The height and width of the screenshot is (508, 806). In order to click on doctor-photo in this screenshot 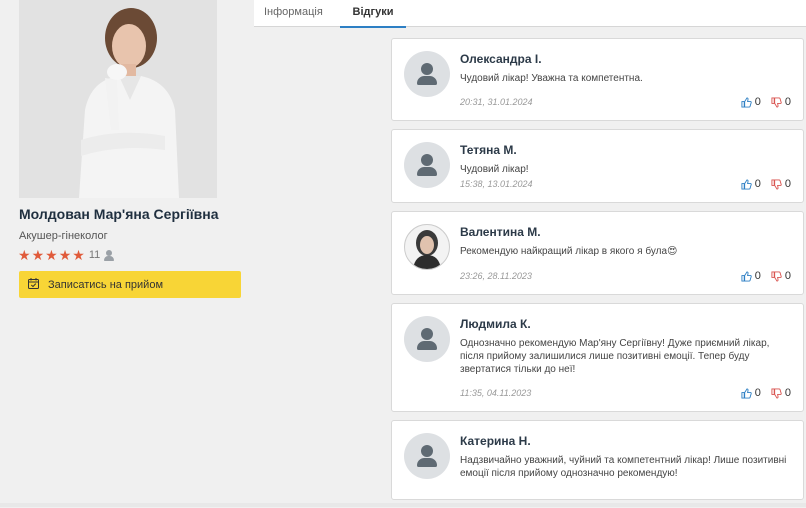, I will do `click(118, 99)`.